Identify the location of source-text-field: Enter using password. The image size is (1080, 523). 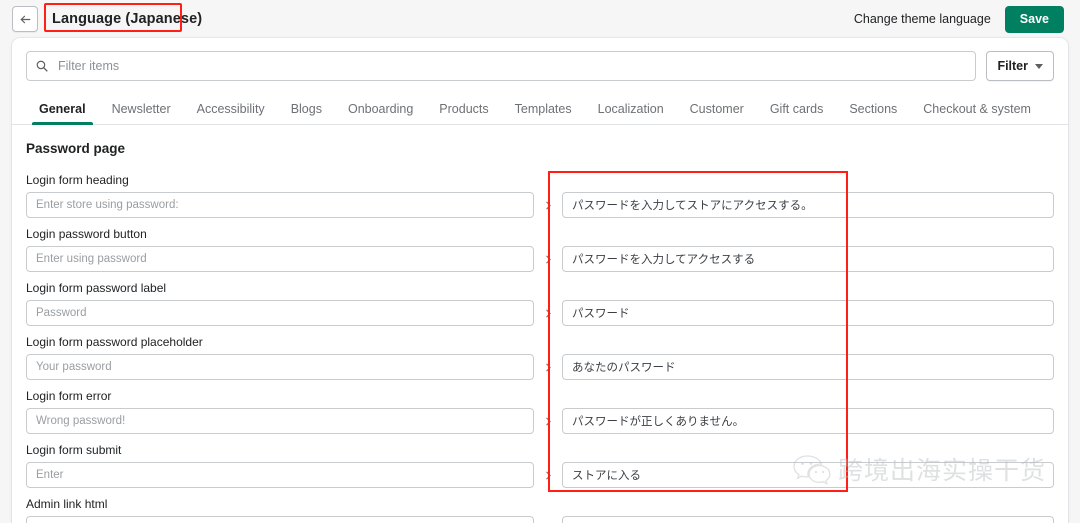
(280, 259).